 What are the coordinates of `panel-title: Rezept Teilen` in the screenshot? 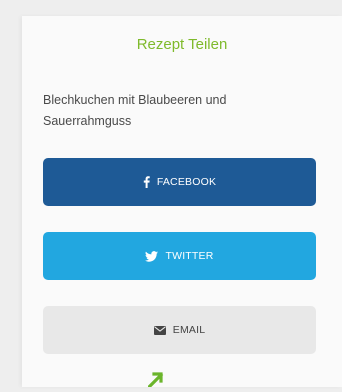 It's located at (182, 44).